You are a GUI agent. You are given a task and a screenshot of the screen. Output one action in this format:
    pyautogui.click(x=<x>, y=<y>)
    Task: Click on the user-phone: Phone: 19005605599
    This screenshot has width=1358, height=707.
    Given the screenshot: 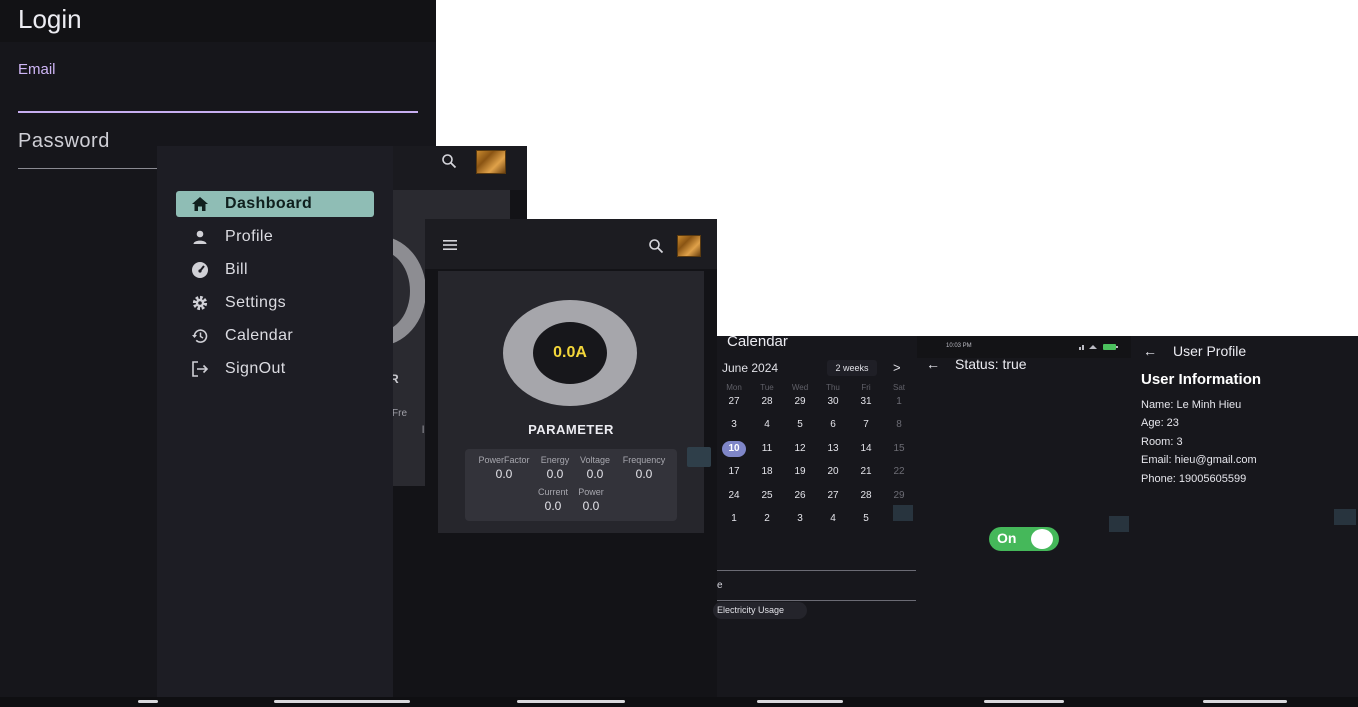 What is the action you would take?
    pyautogui.click(x=1194, y=479)
    